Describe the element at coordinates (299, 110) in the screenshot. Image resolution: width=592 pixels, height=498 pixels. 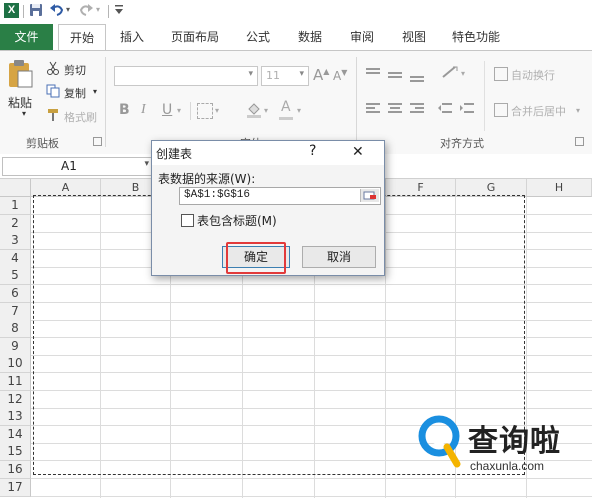
I see `font-color-dropdown-icon: ▾` at that location.